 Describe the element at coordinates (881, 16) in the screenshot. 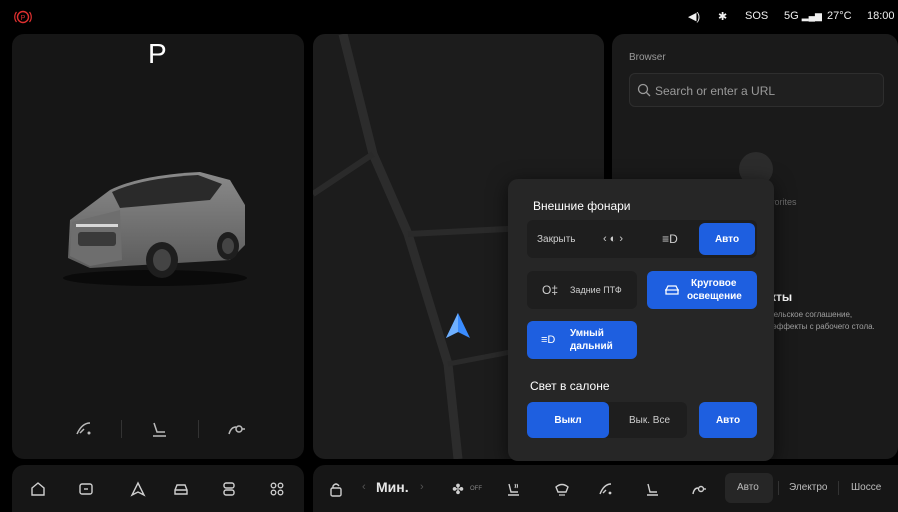

I see `clock: 18:00` at that location.